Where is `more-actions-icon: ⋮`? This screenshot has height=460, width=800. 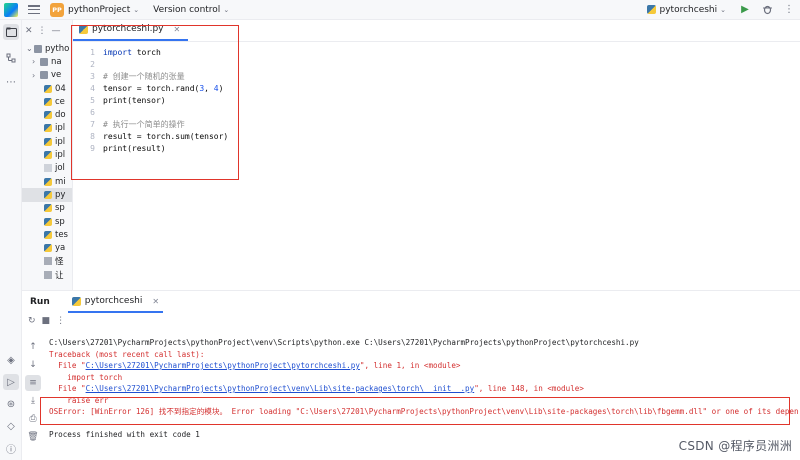
more-actions-icon: ⋮ is located at coordinates (789, 10).